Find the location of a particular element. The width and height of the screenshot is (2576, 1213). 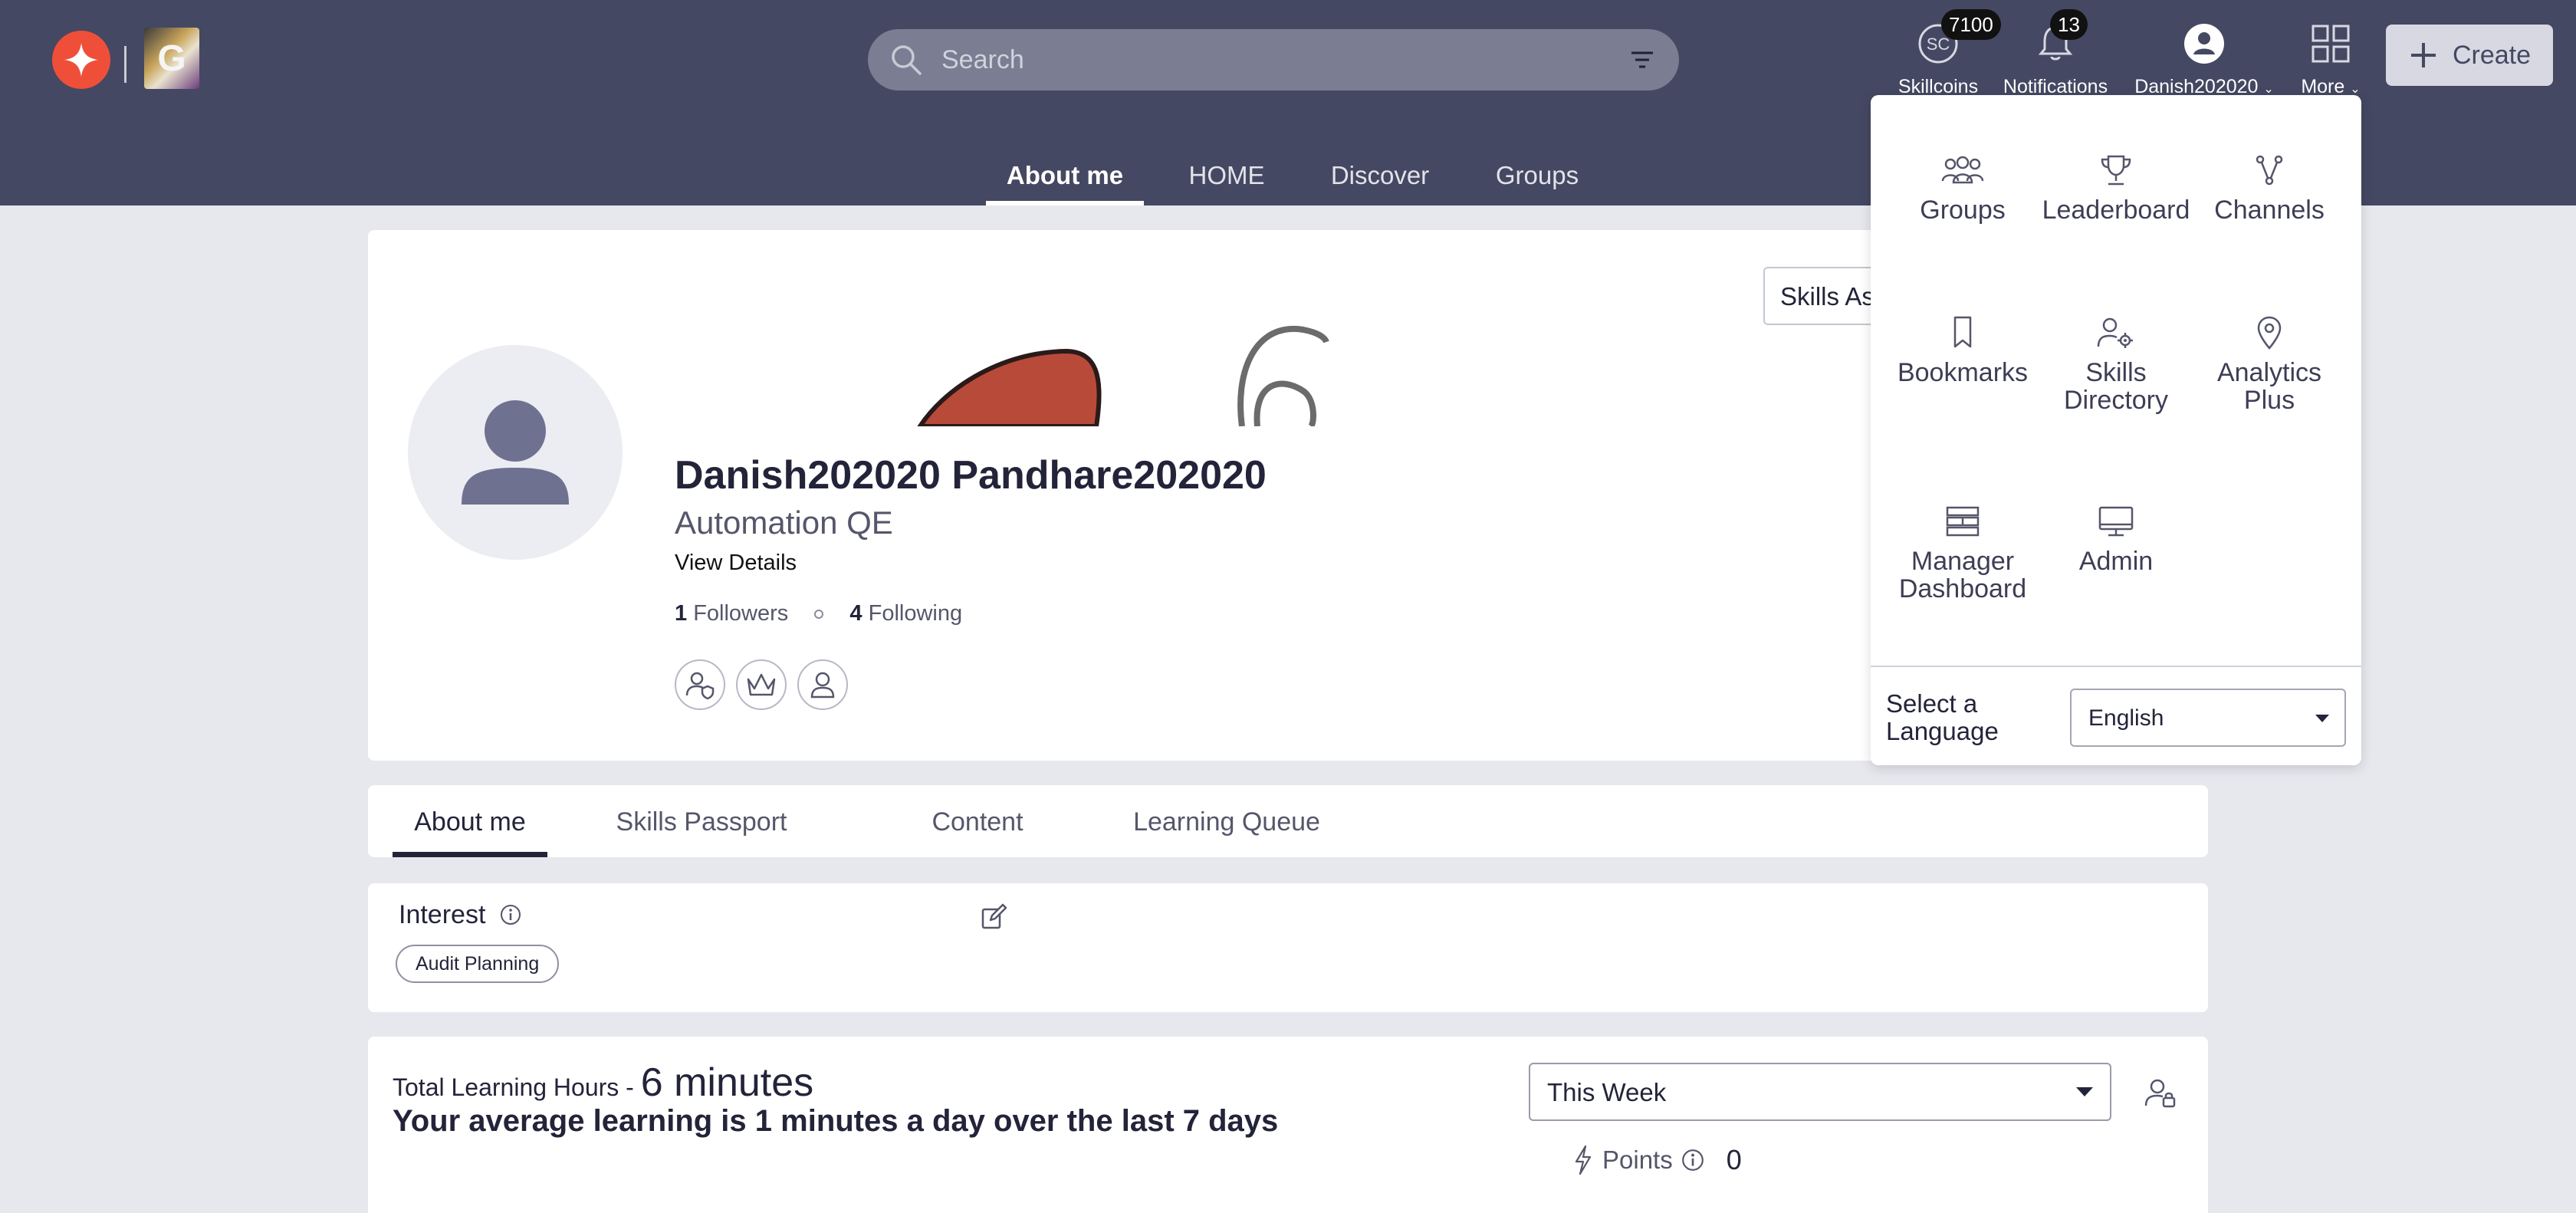

user-menu-button: Danish202020 ⌄ is located at coordinates (2204, 59).